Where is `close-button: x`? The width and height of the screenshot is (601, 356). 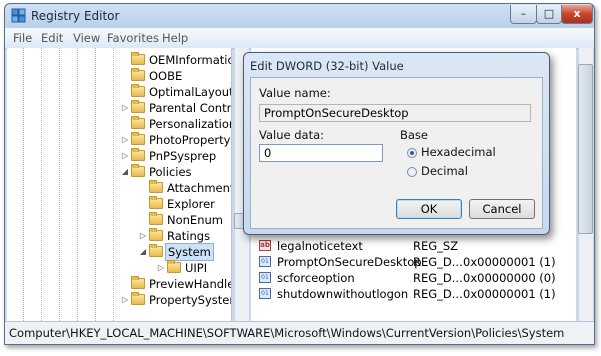
close-button: x is located at coordinates (577, 14).